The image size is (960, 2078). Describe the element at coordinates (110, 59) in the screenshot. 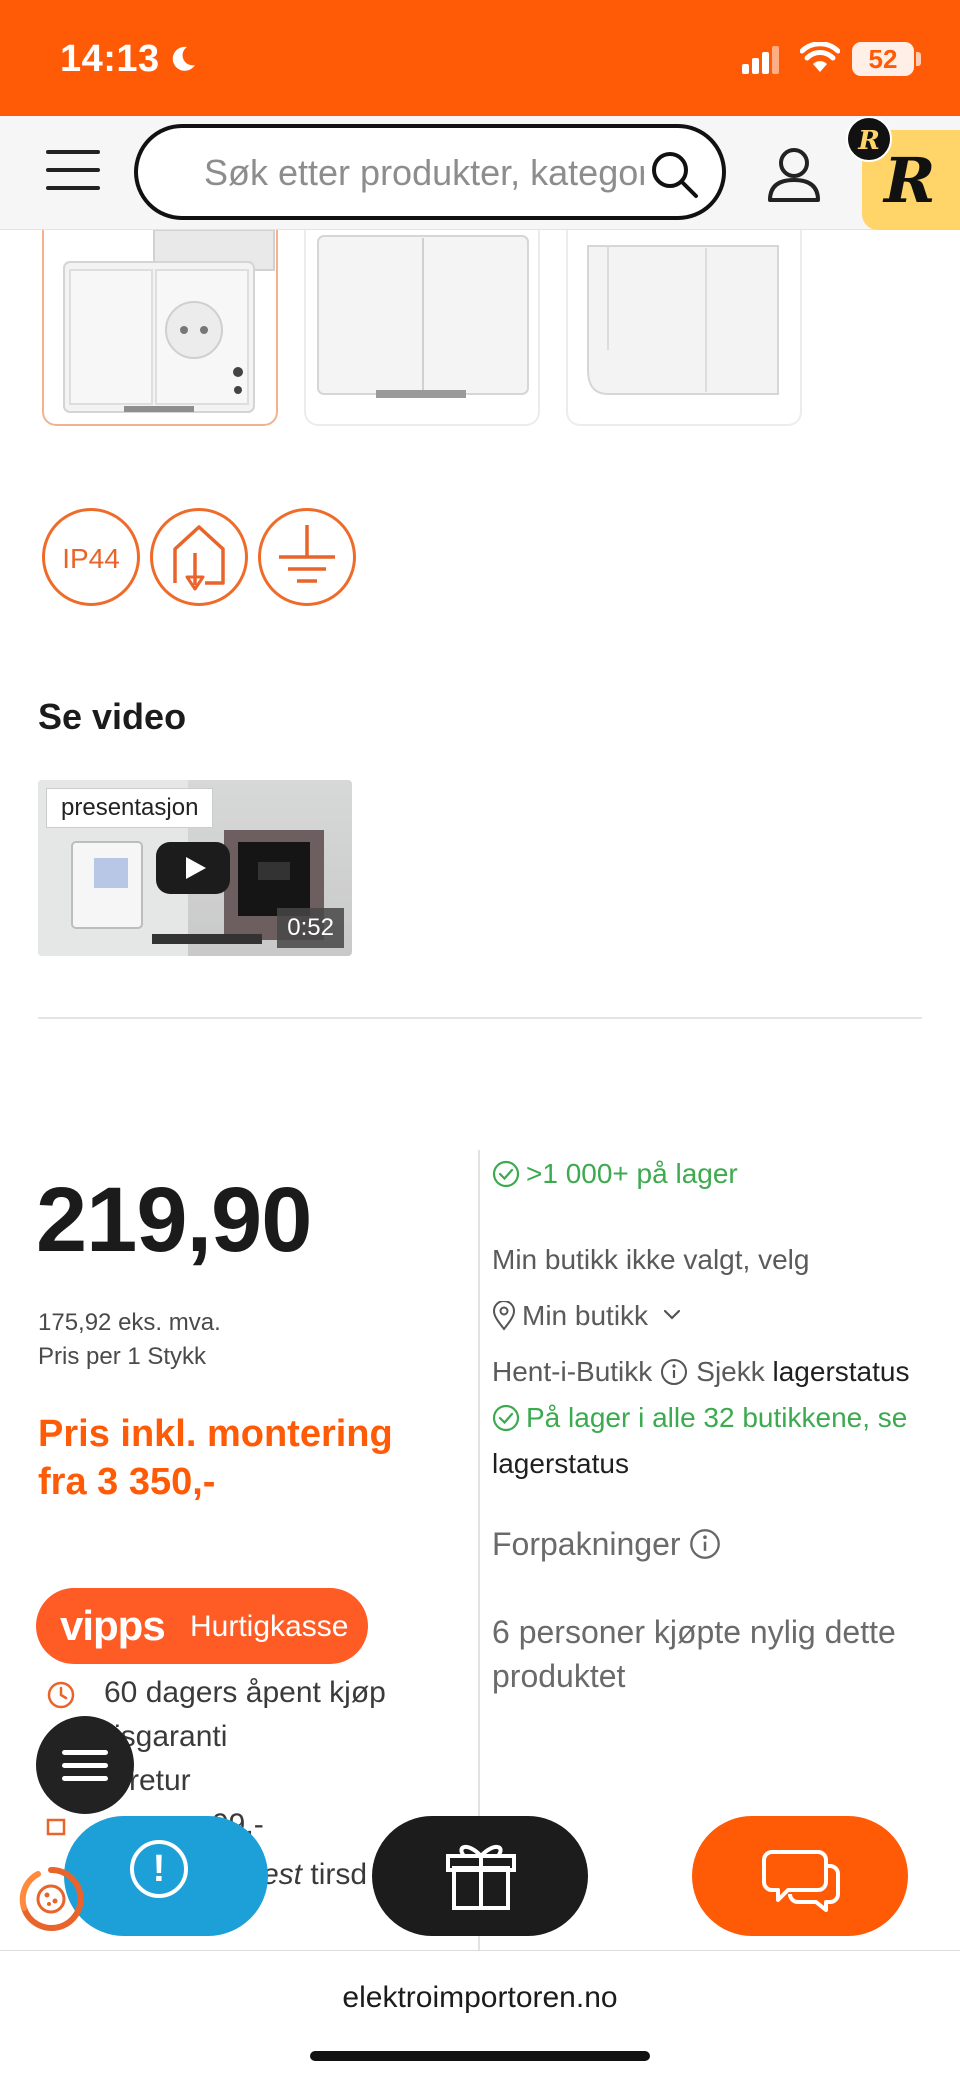

I see `status-time: 14:13` at that location.